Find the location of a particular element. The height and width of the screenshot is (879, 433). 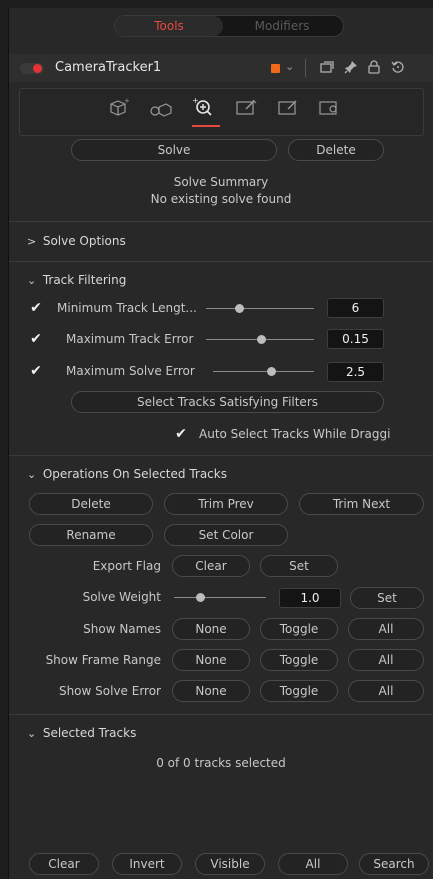

export-flag-clear-button: Clear is located at coordinates (211, 566).